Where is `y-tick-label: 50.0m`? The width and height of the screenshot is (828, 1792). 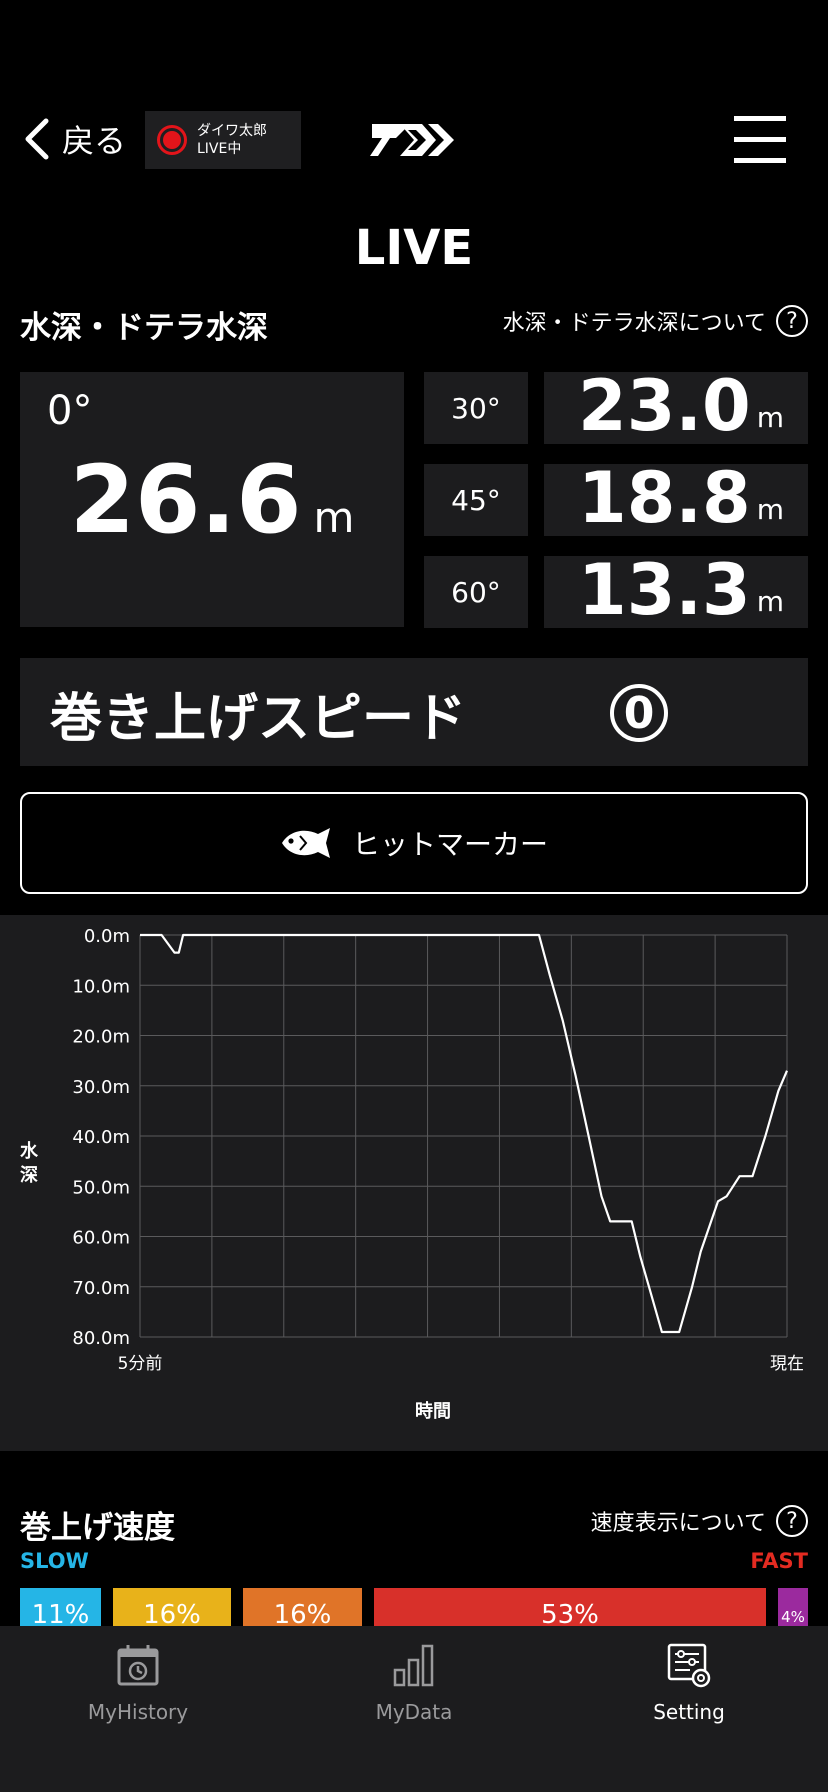
y-tick-label: 50.0m is located at coordinates (101, 1187).